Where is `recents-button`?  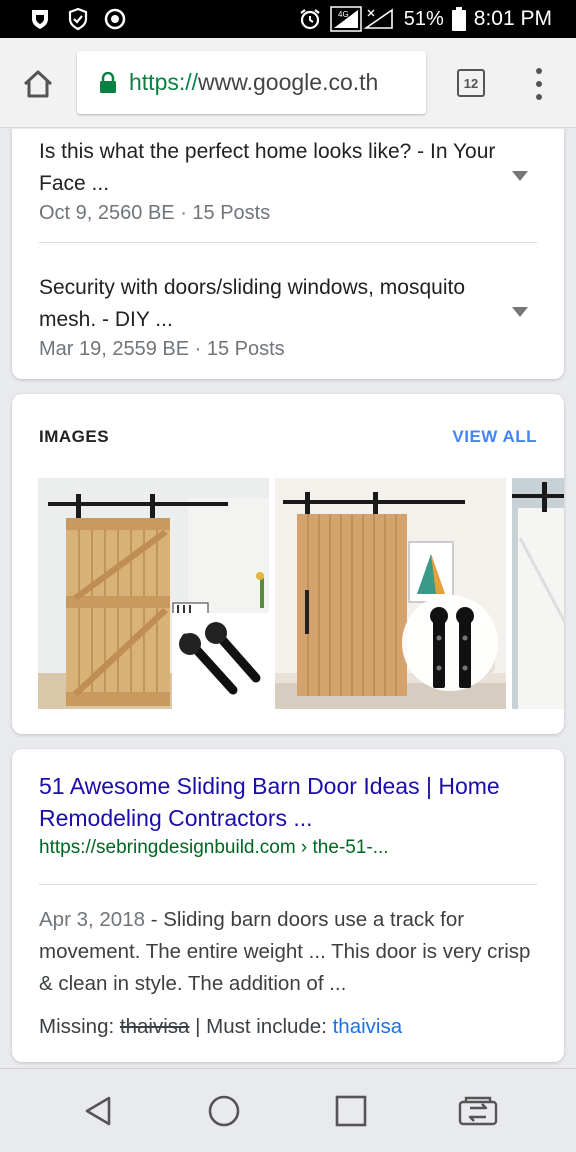
recents-button is located at coordinates (351, 1111).